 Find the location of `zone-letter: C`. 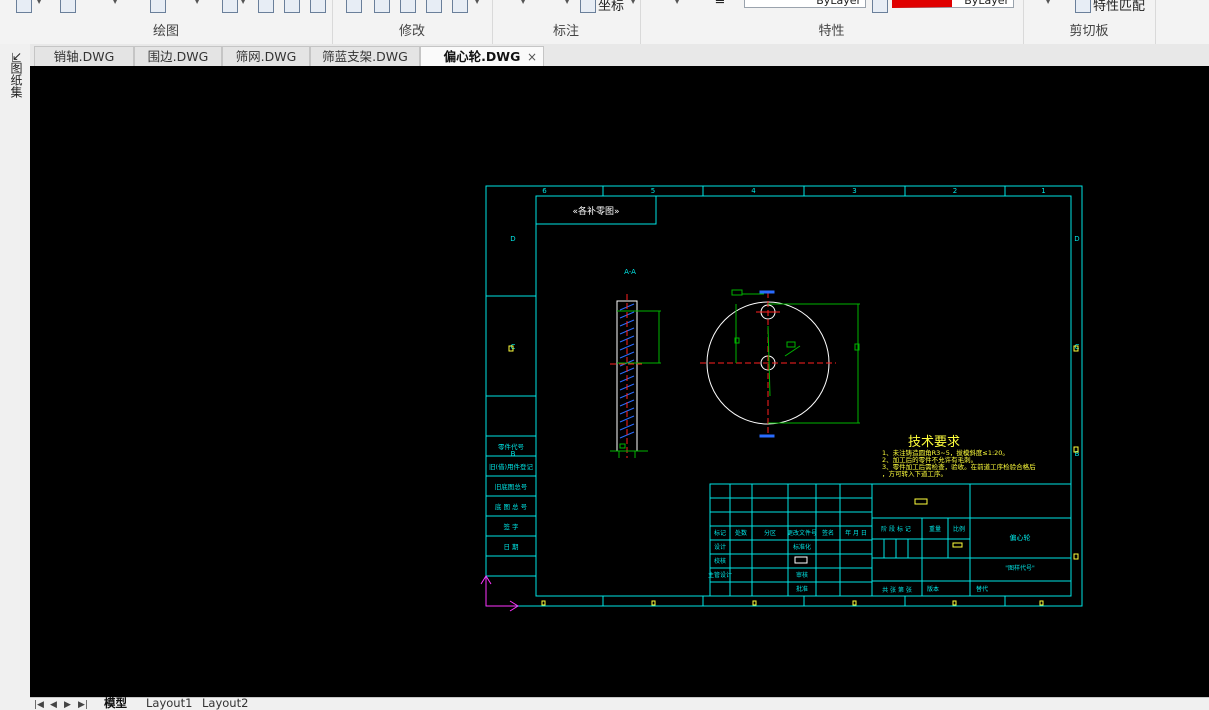

zone-letter: C is located at coordinates (1077, 347).